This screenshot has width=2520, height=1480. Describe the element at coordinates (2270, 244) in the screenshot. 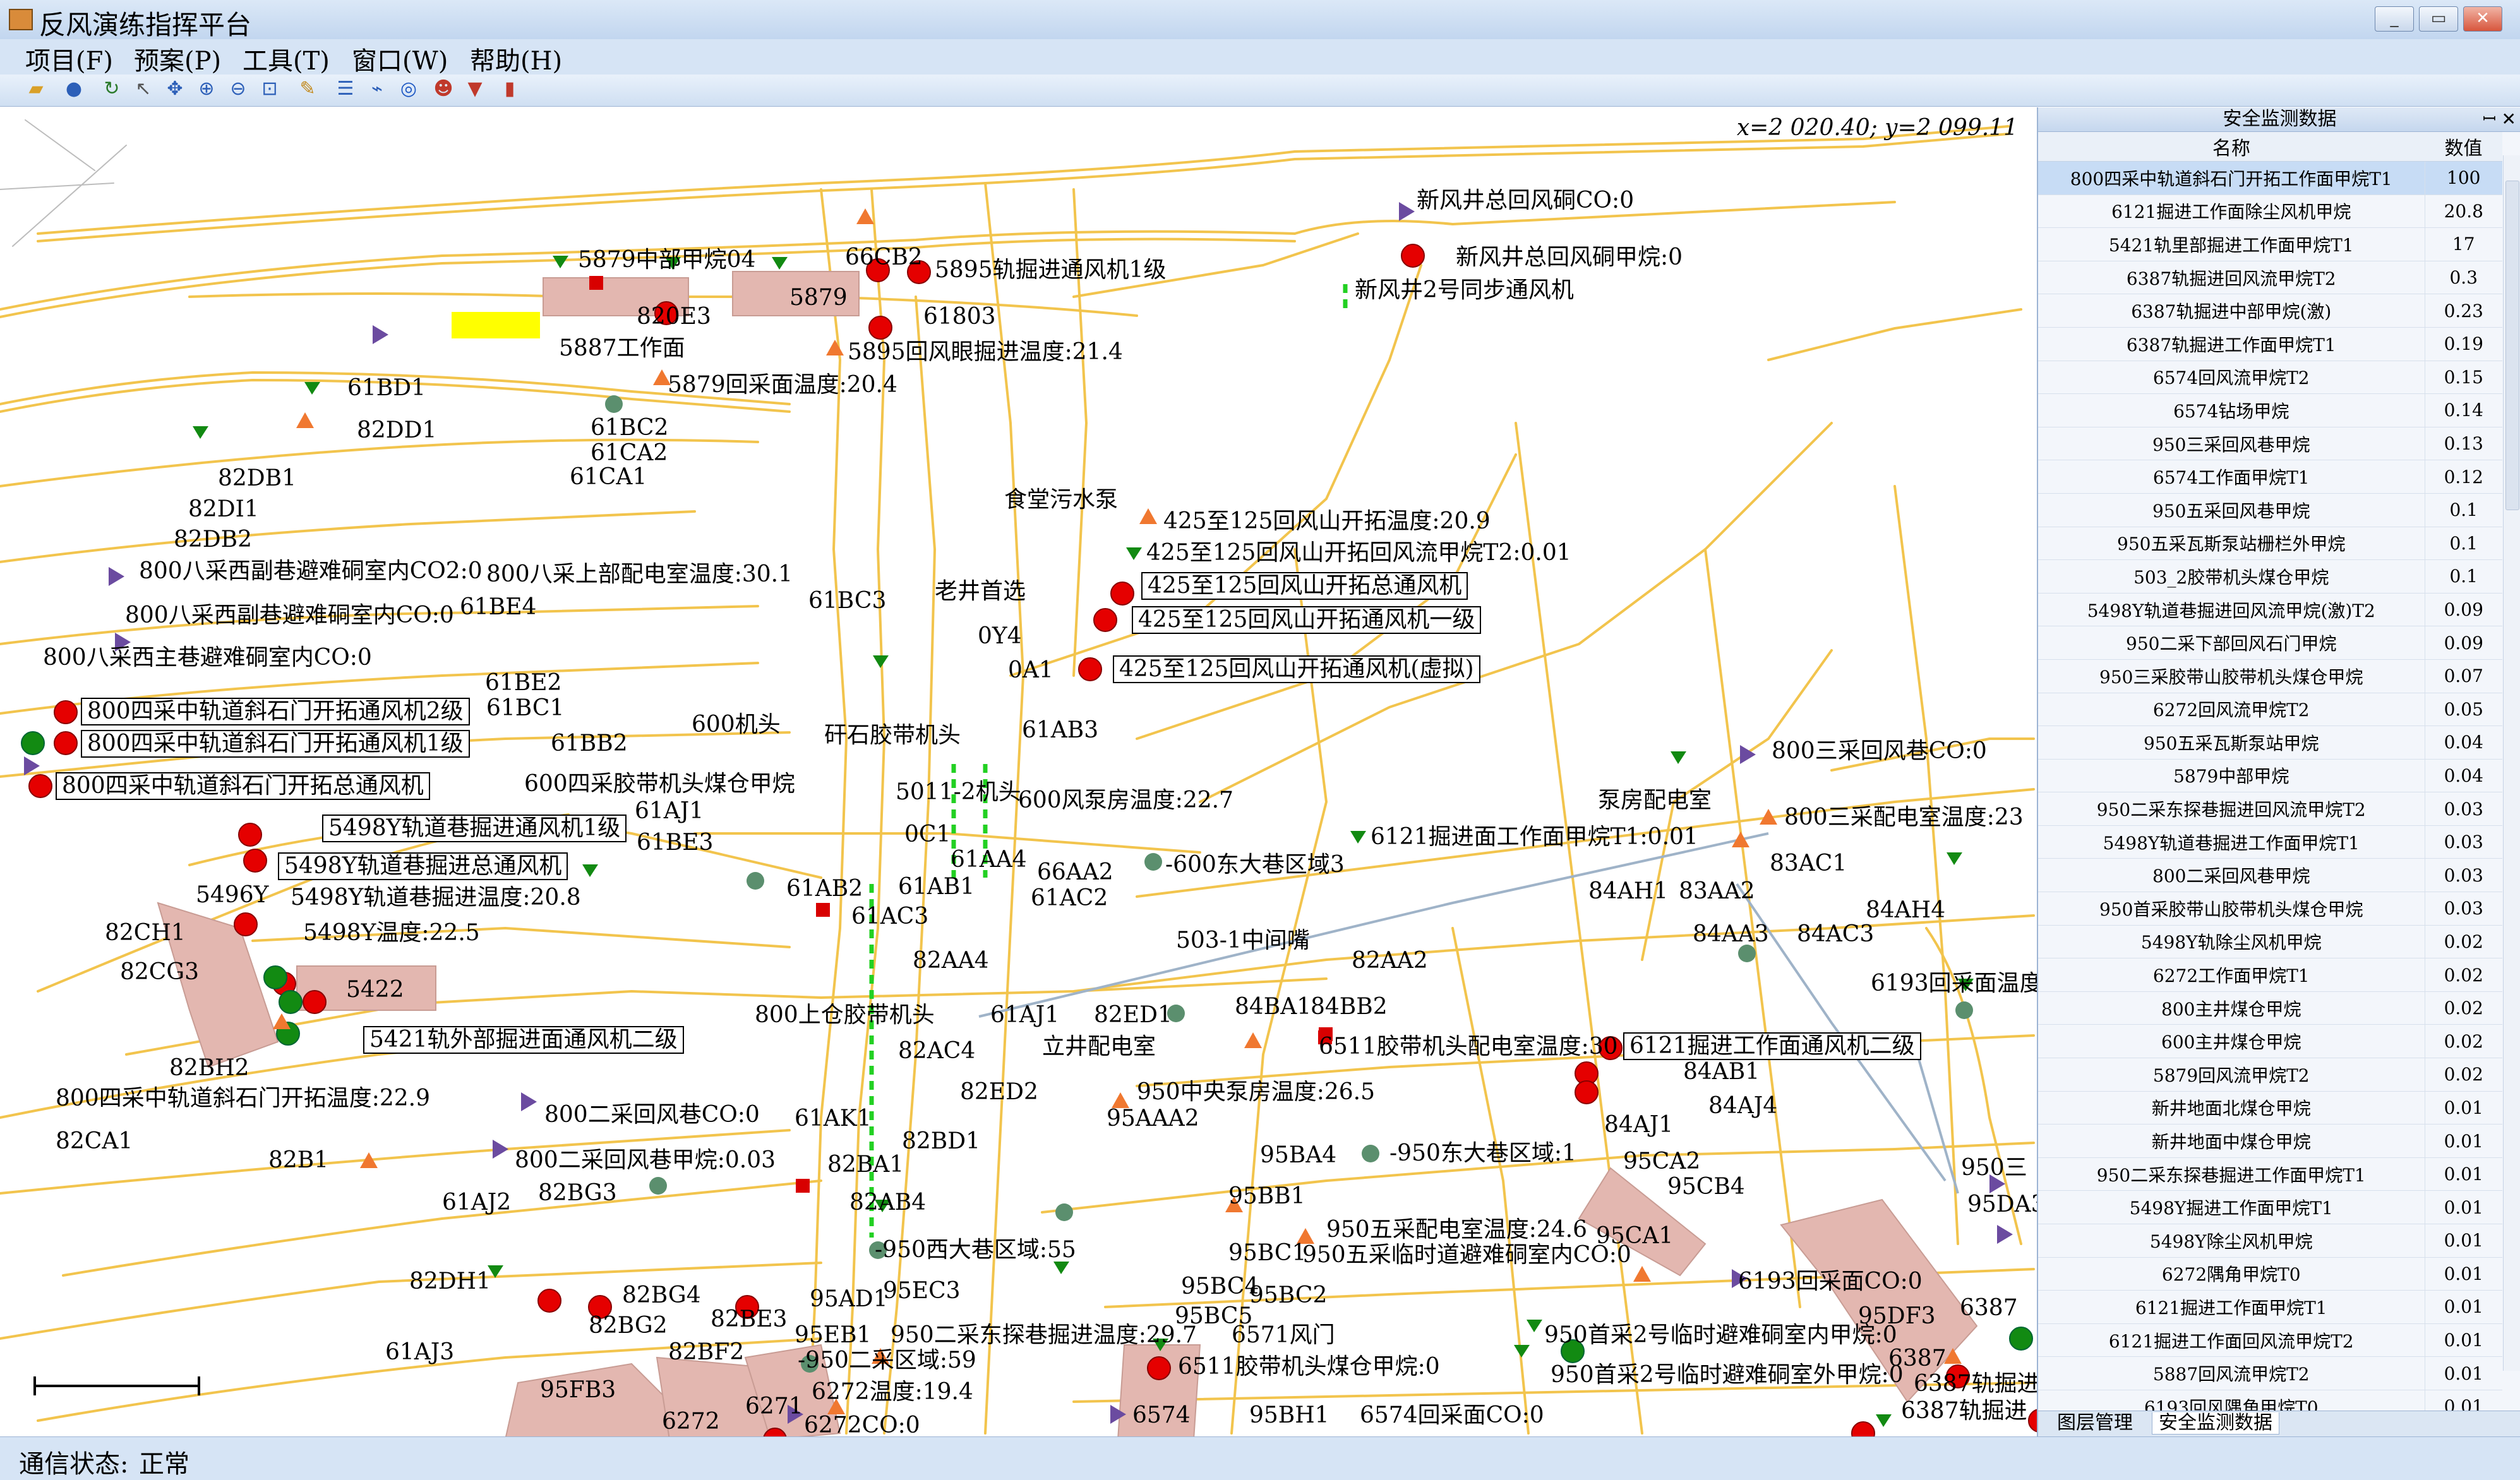

I see `table-row: 5421轨里部掘进工作面甲烷T1 17` at that location.